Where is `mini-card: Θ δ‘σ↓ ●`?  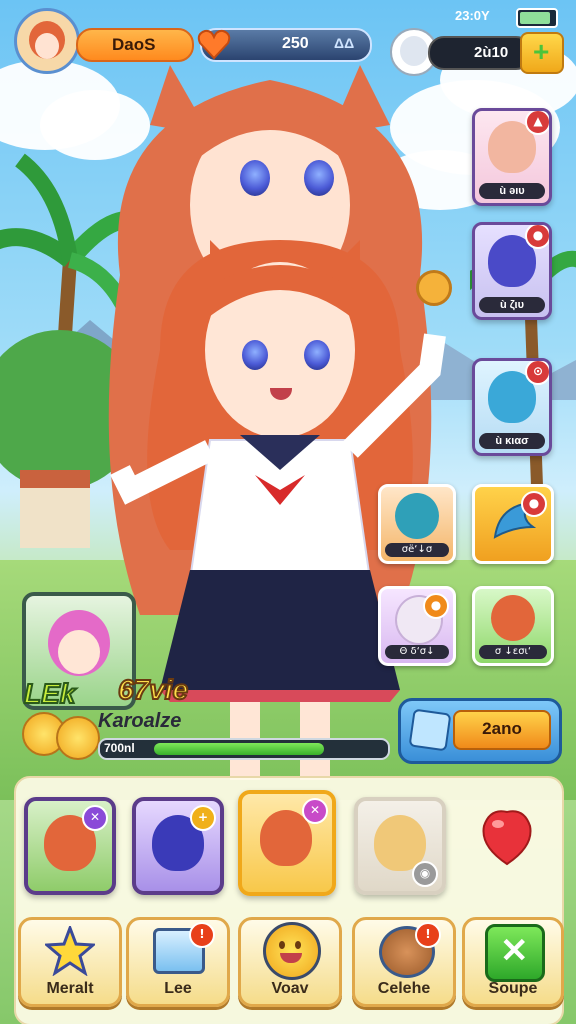
mini-card: Θ δ‘σ↓ ● is located at coordinates (417, 626).